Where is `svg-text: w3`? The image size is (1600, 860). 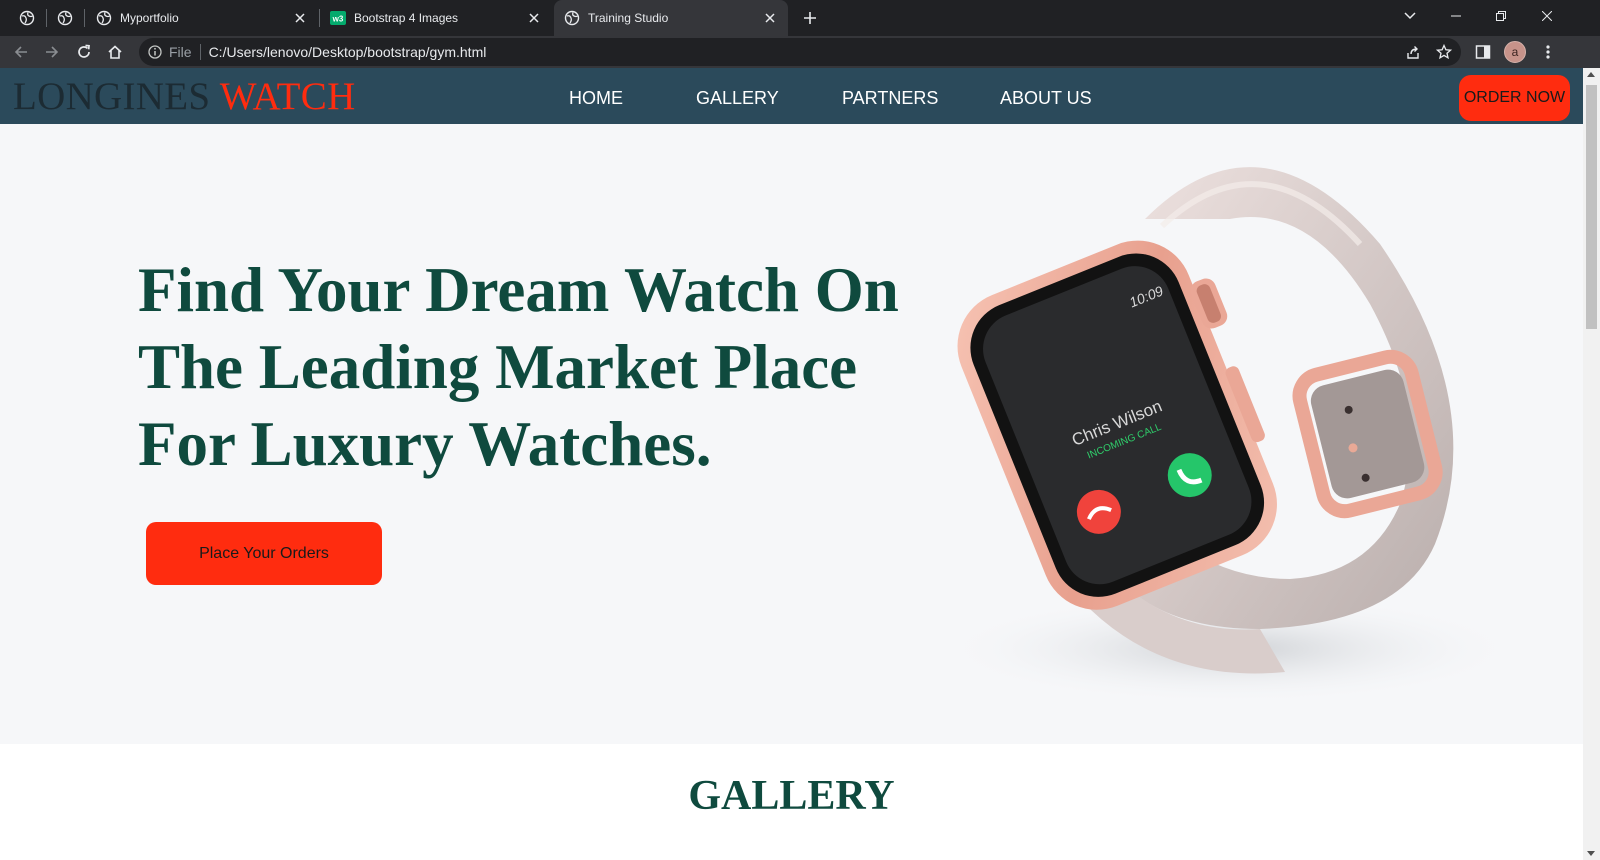 svg-text: w3 is located at coordinates (338, 19).